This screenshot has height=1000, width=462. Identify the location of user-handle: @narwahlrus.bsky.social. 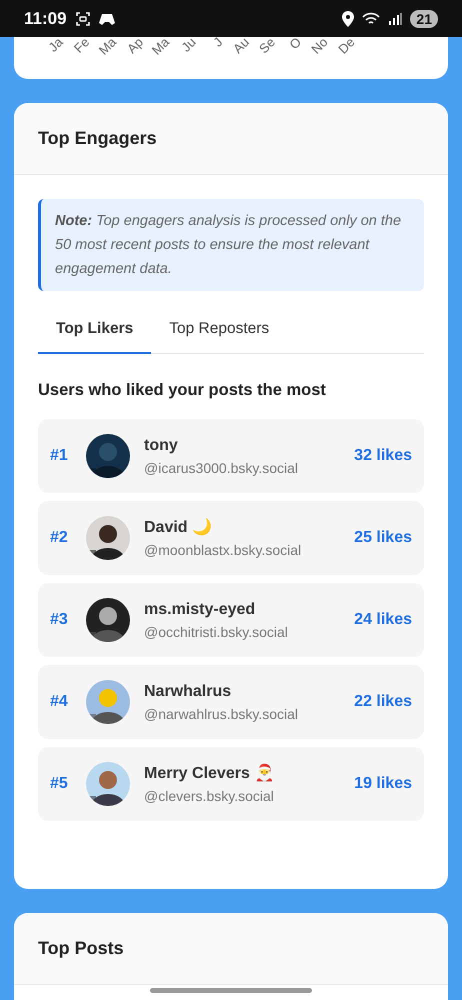
(221, 714).